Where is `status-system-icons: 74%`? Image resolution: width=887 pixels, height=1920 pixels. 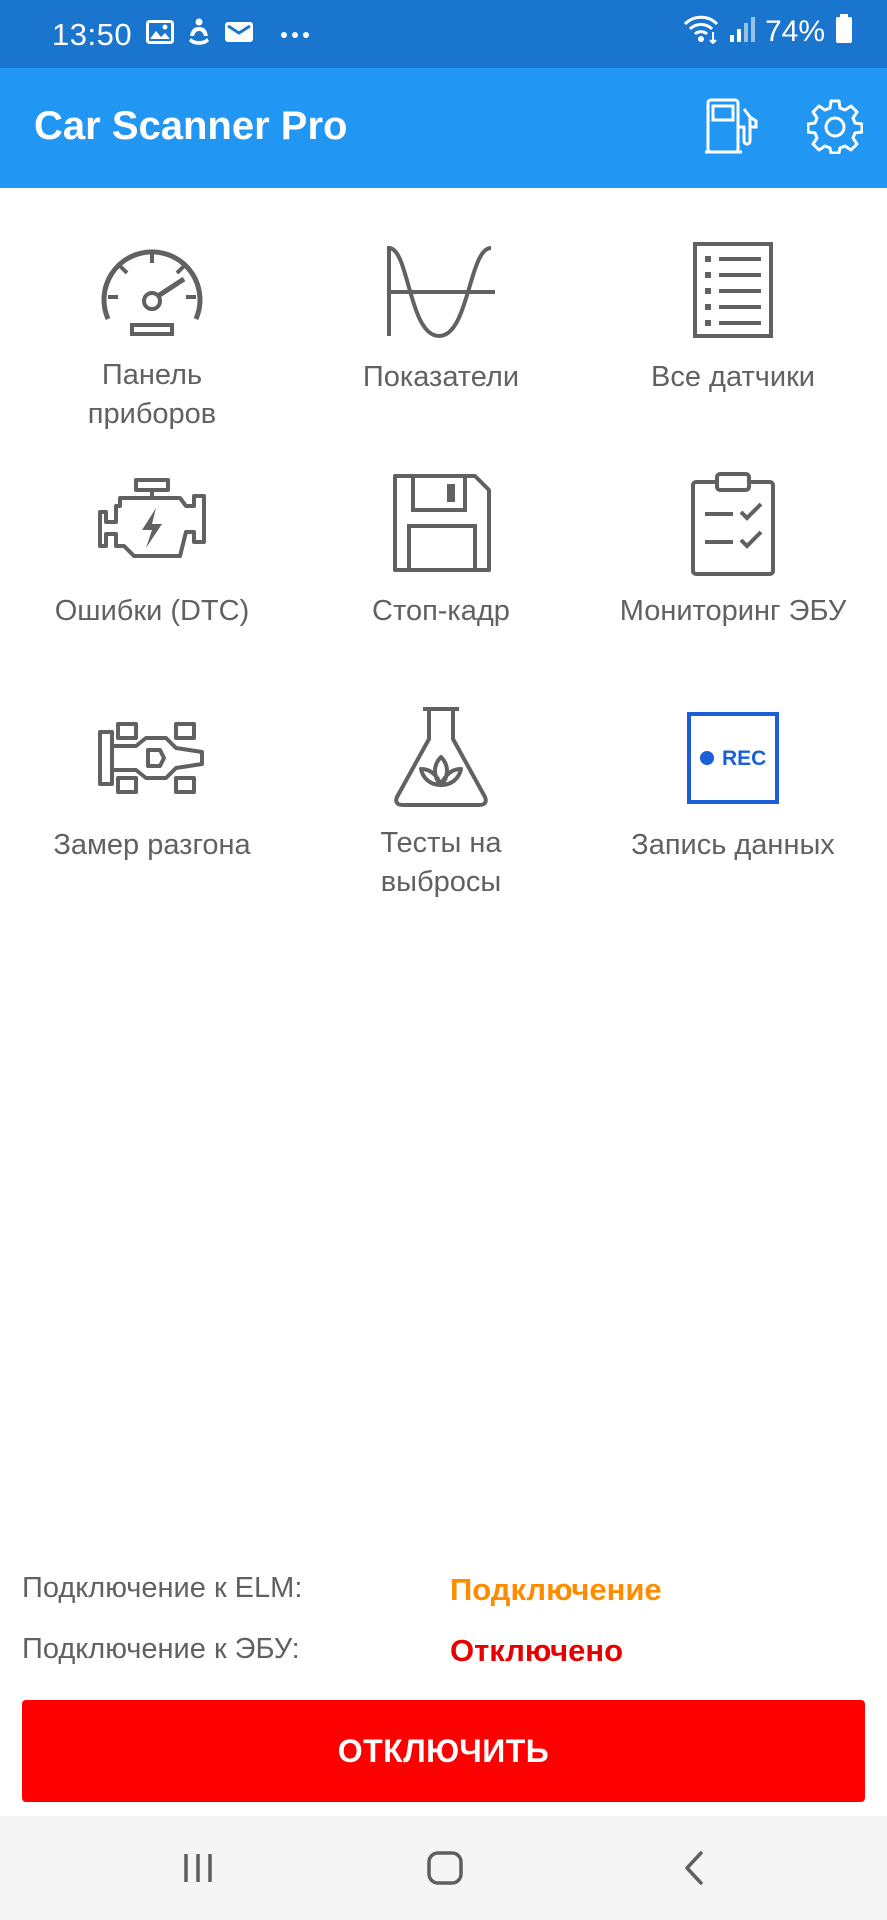 status-system-icons: 74% is located at coordinates (768, 31).